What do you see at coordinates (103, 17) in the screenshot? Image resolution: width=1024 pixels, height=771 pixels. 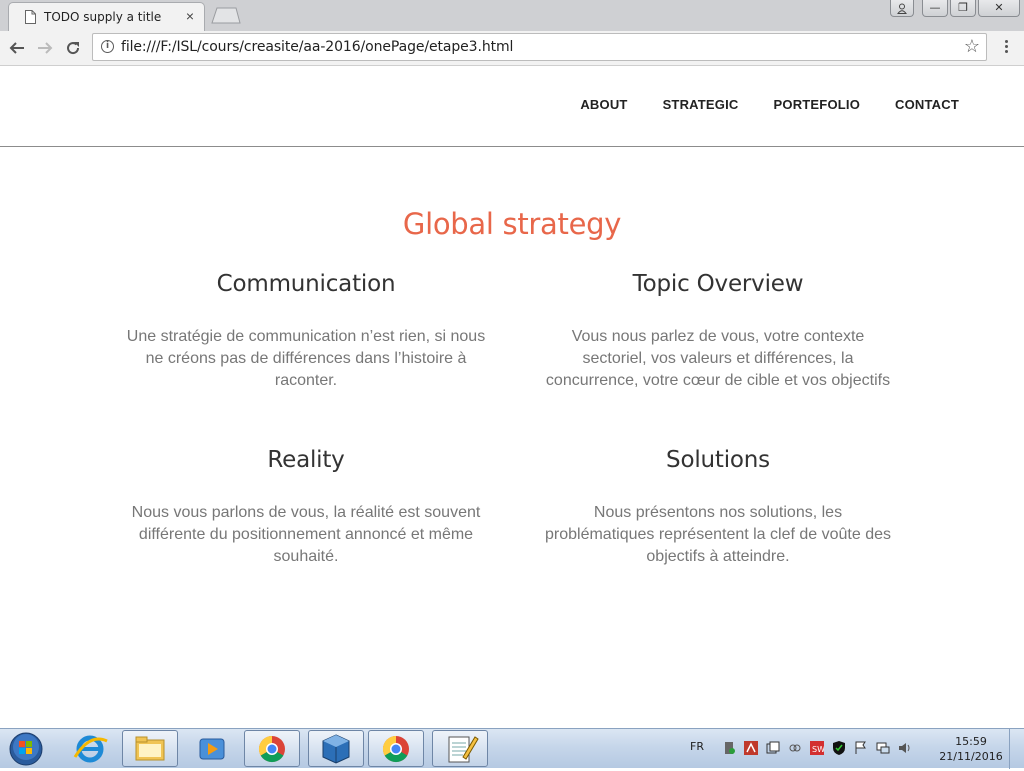 I see `tab-title: TODO supply a title` at bounding box center [103, 17].